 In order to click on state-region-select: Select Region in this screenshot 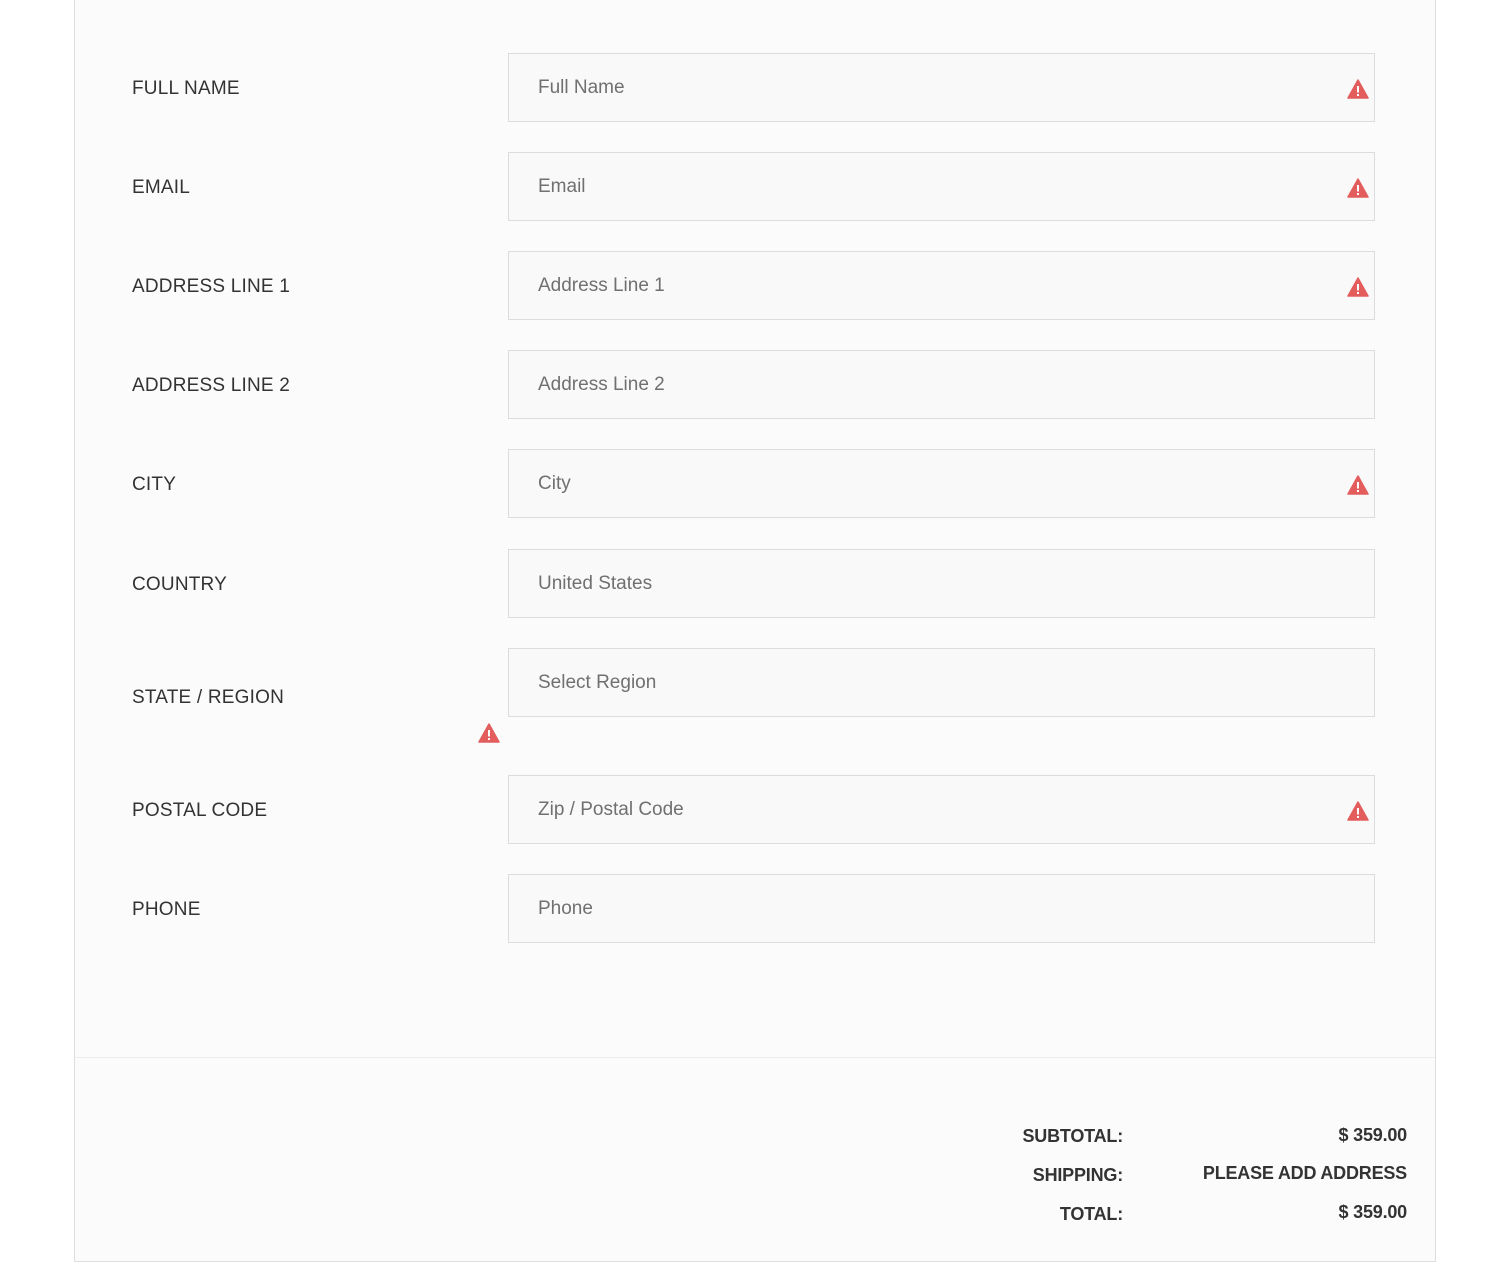, I will do `click(941, 682)`.